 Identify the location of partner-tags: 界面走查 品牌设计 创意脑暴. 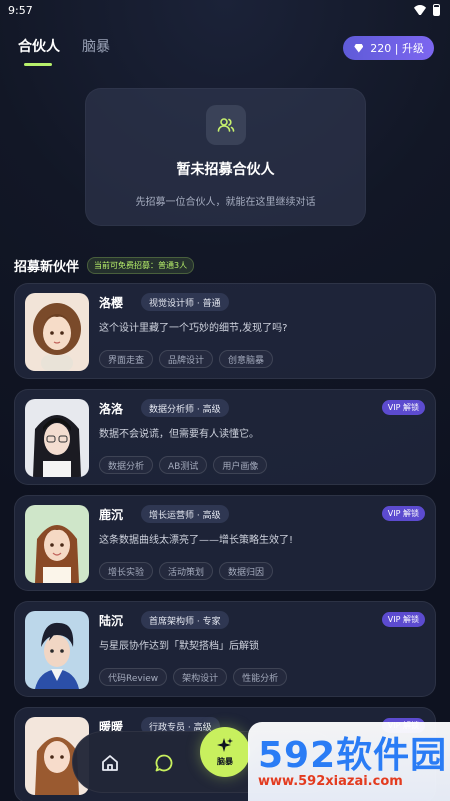
(186, 359).